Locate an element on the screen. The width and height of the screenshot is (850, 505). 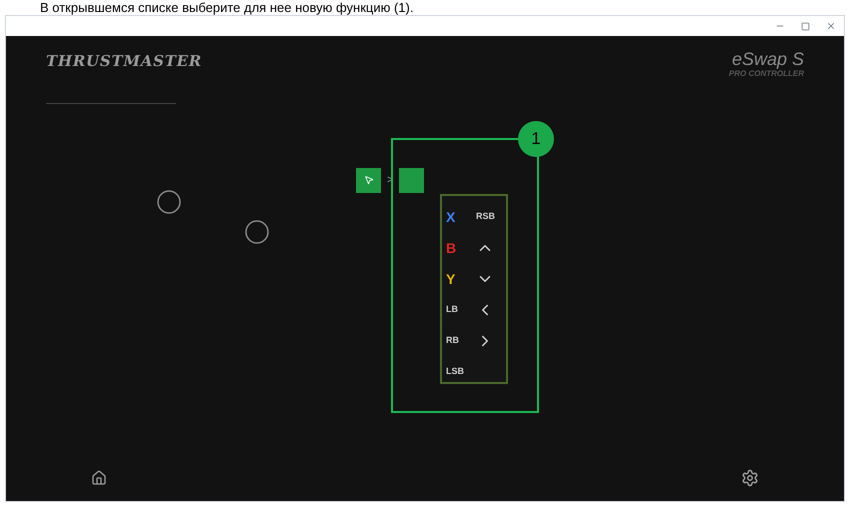
settings-icon is located at coordinates (750, 478).